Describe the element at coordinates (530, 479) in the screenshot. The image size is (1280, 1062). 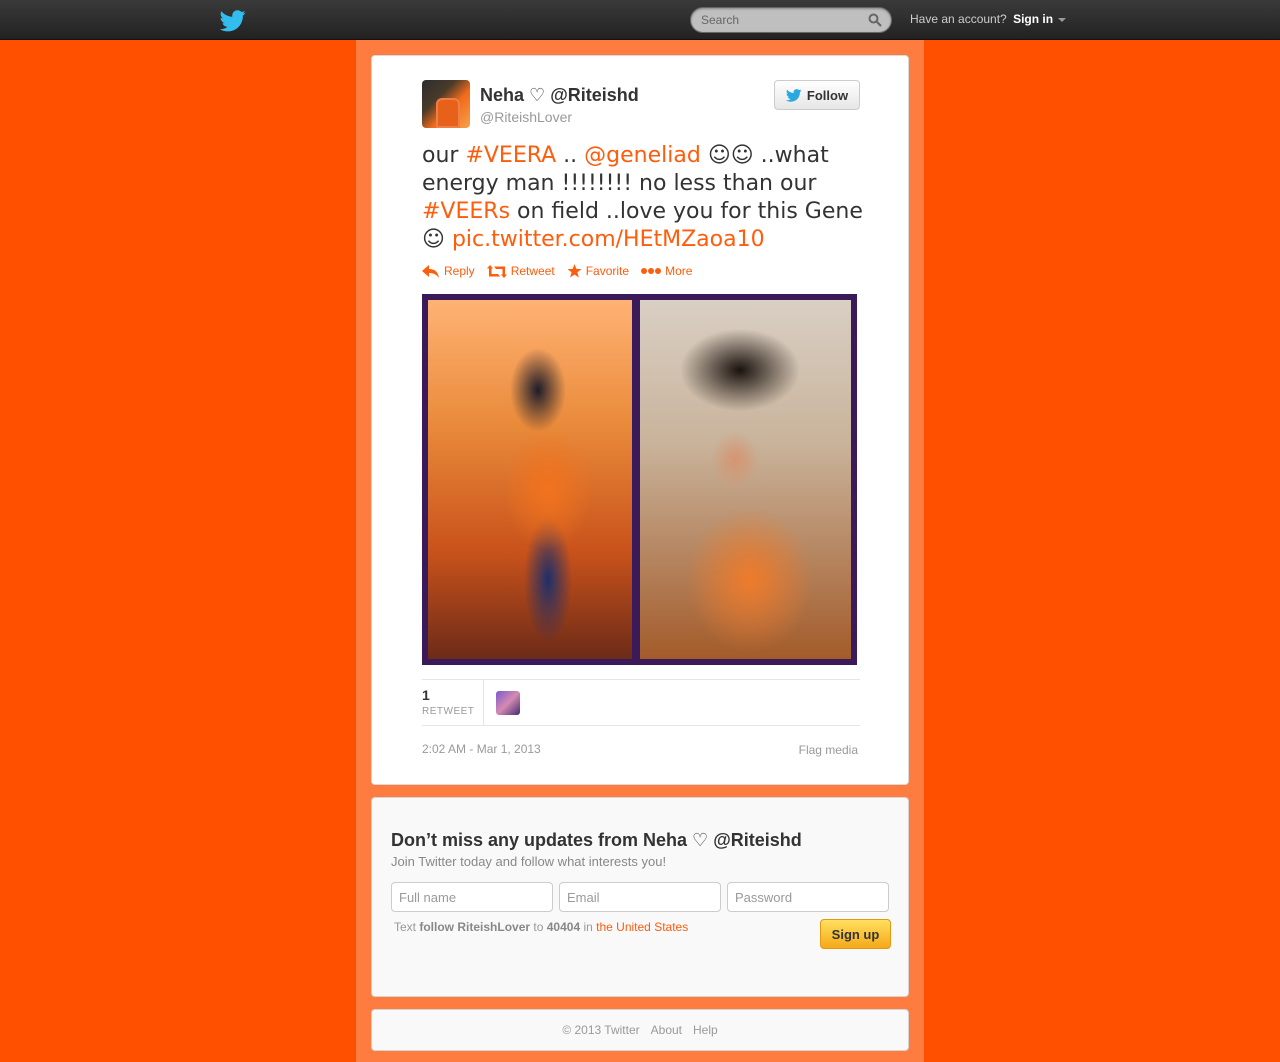
I see `media-panel-left` at that location.